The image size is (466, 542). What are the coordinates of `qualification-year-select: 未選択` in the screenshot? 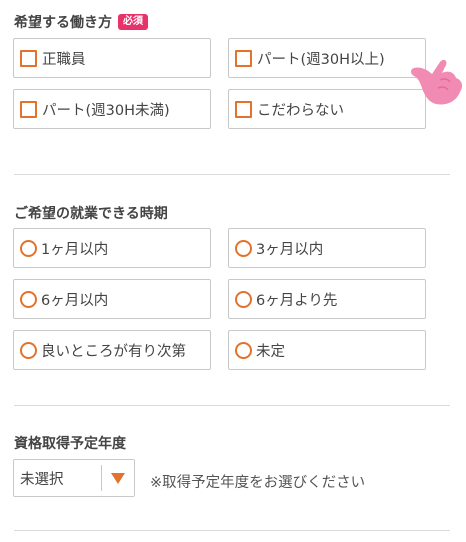 It's located at (74, 478).